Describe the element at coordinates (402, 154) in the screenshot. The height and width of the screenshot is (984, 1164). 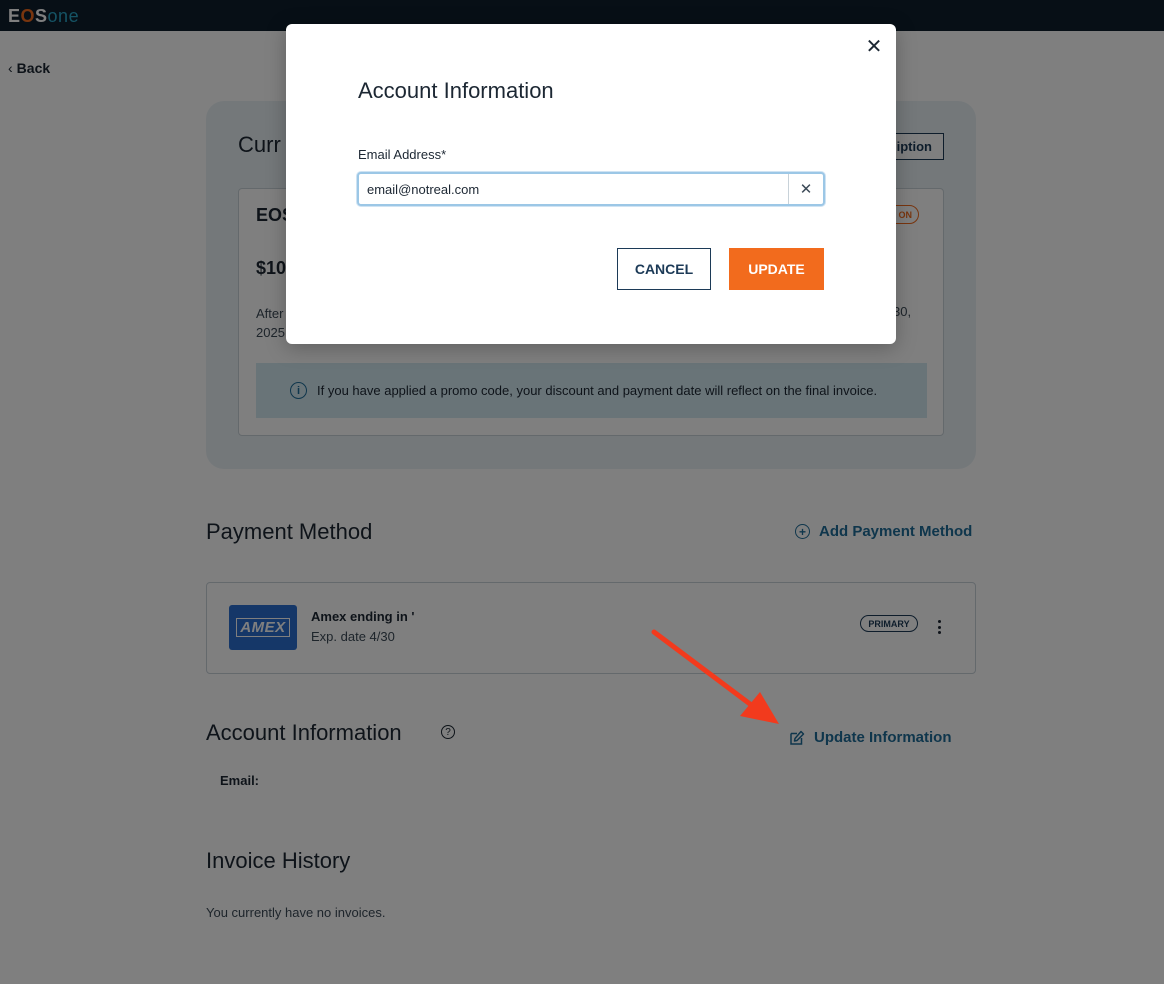
I see `email-address-label: Email Address*` at that location.